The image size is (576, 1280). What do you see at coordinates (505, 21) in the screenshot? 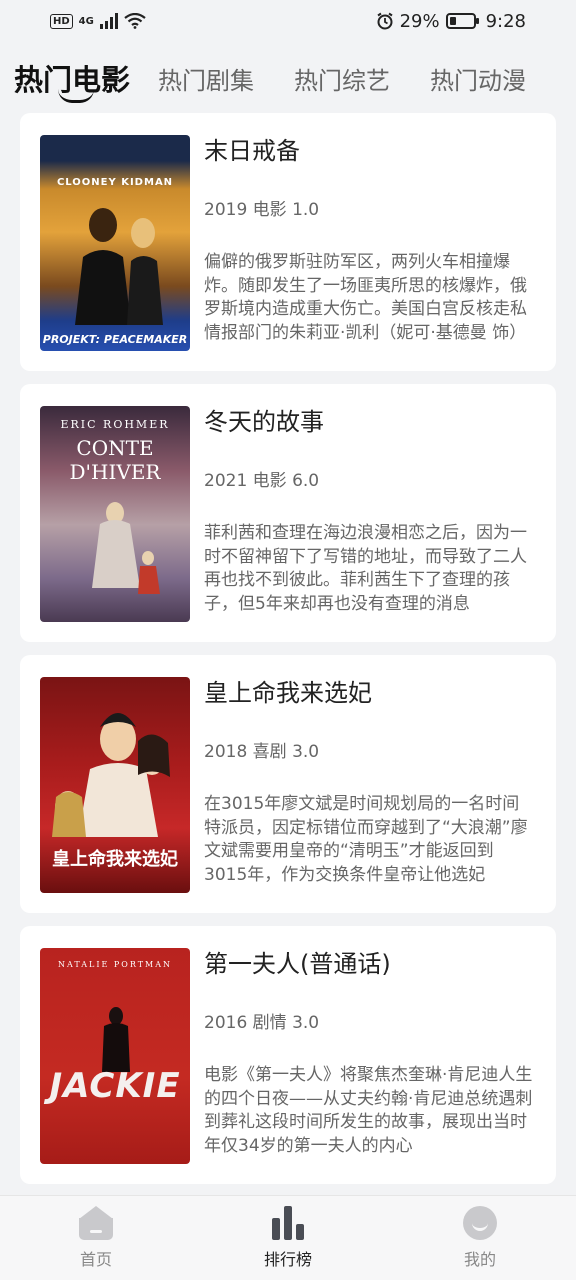
I see `clock: 9:28` at bounding box center [505, 21].